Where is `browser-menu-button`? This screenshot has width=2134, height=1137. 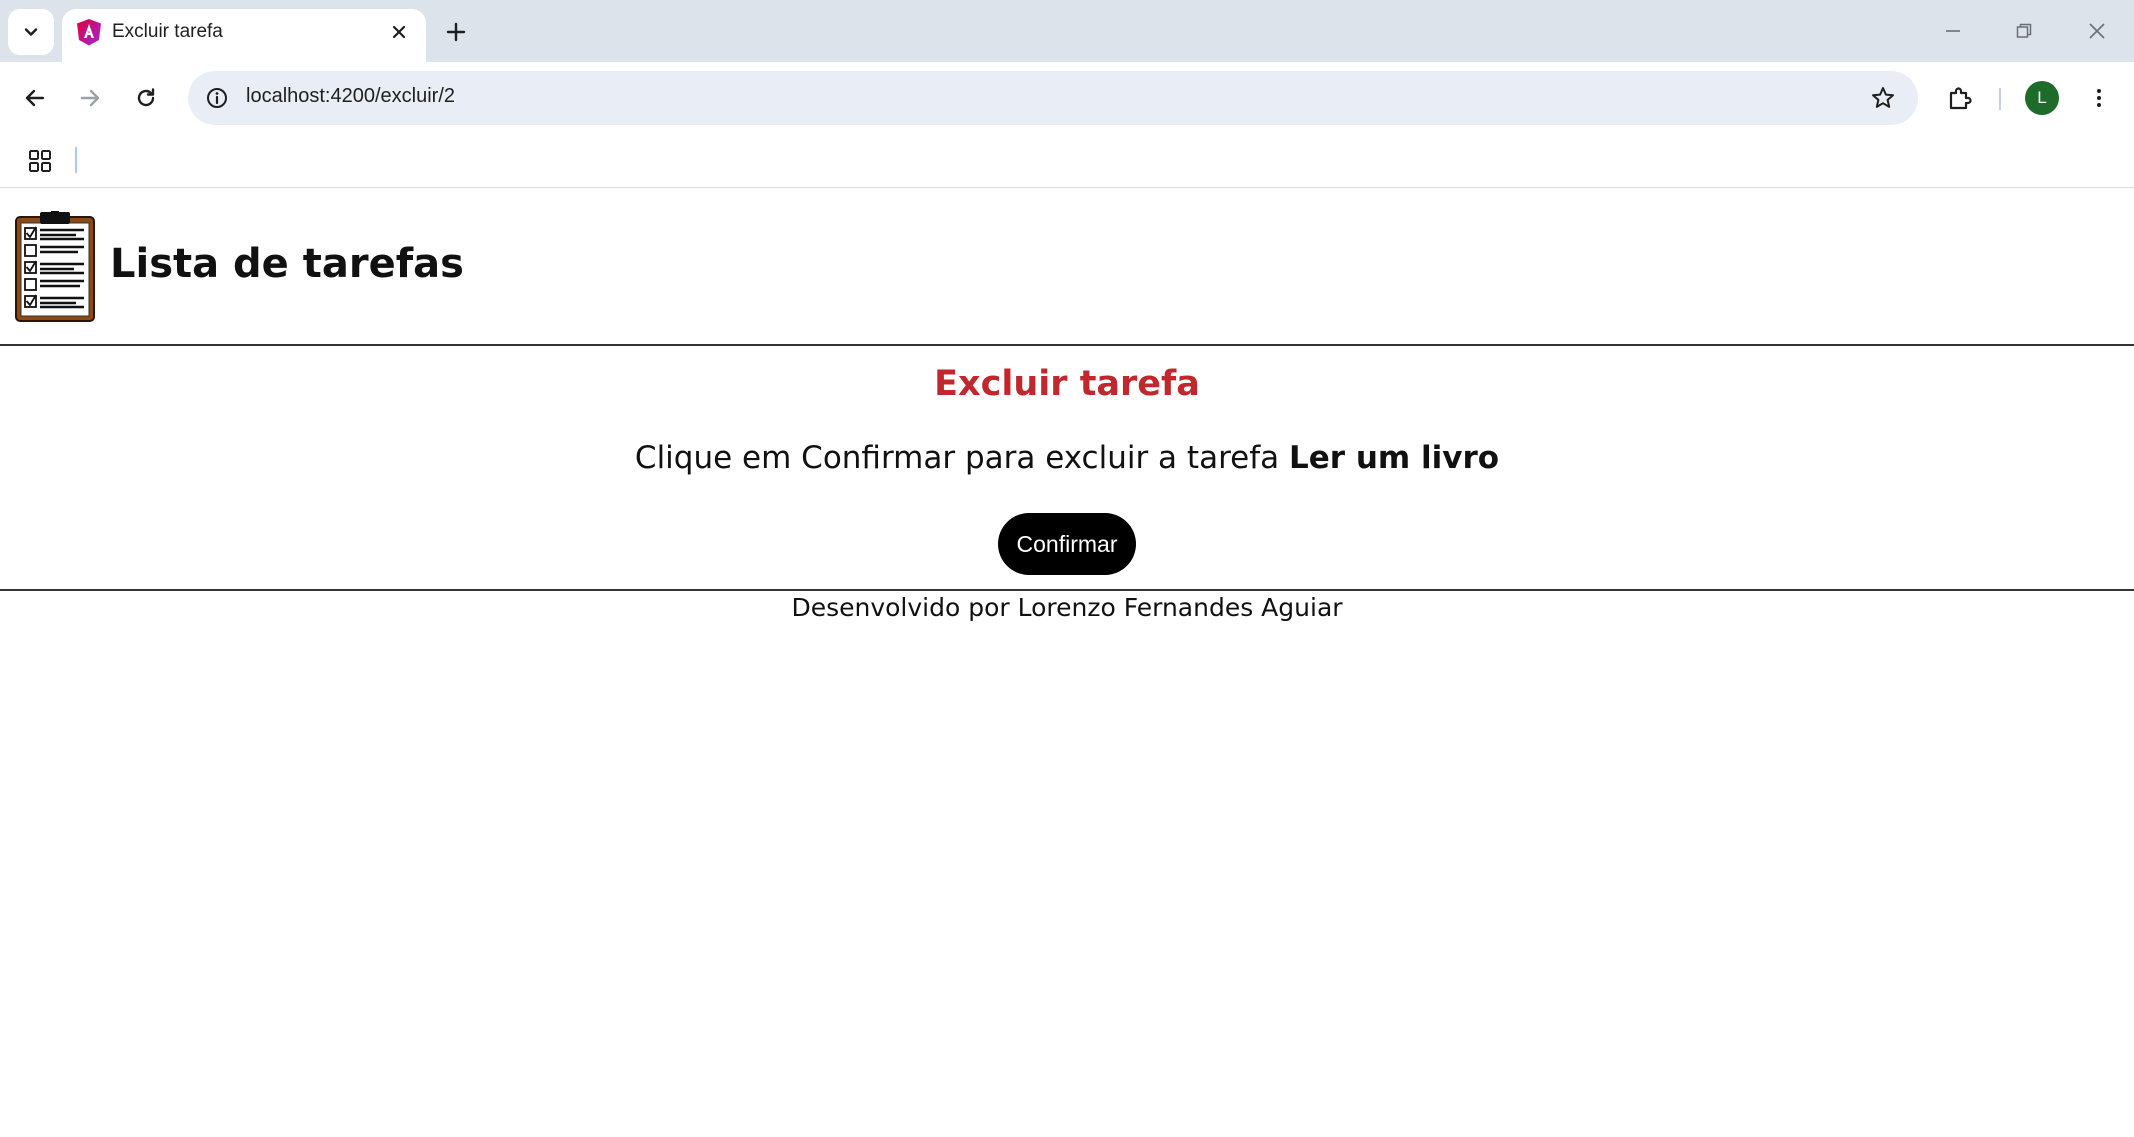 browser-menu-button is located at coordinates (2099, 98).